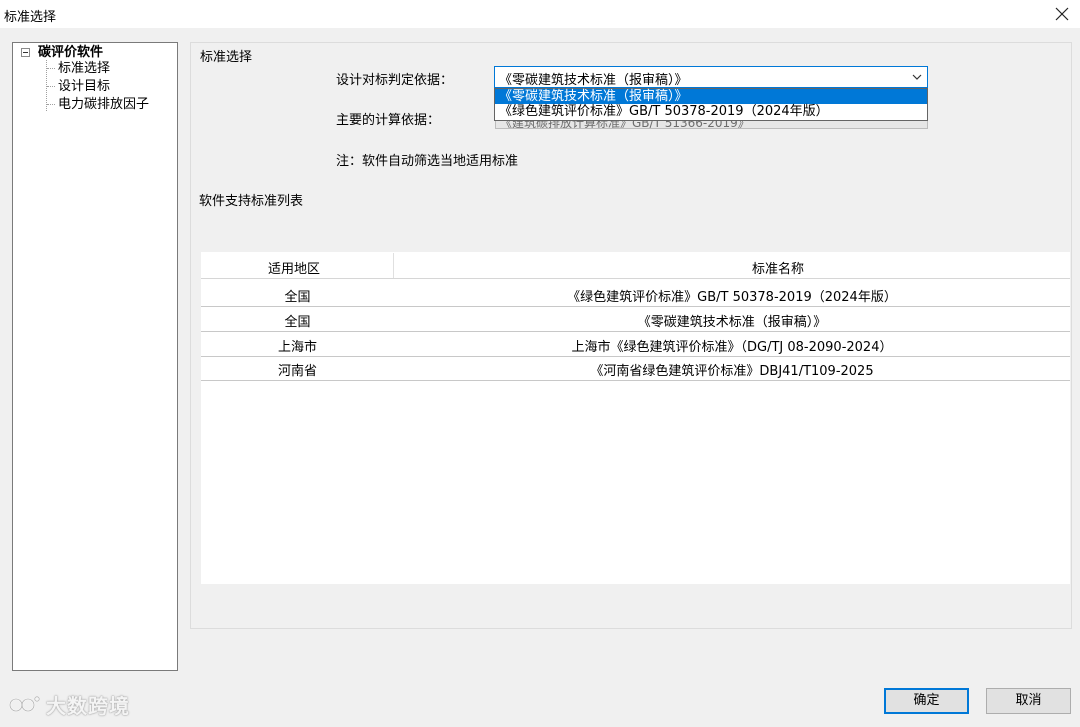 The width and height of the screenshot is (1080, 727). What do you see at coordinates (635, 265) in the screenshot?
I see `table-header: 适用地区 标准名称` at bounding box center [635, 265].